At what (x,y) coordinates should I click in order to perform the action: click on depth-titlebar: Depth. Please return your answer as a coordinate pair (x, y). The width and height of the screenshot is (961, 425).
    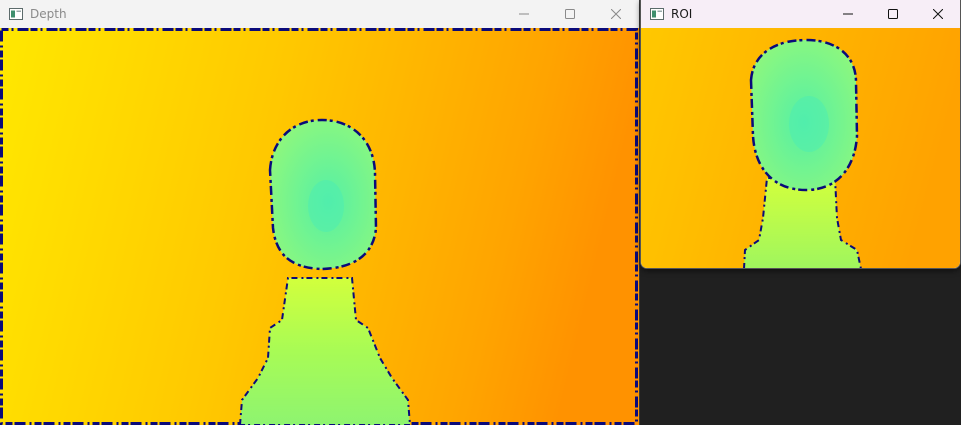
    Looking at the image, I should click on (319, 14).